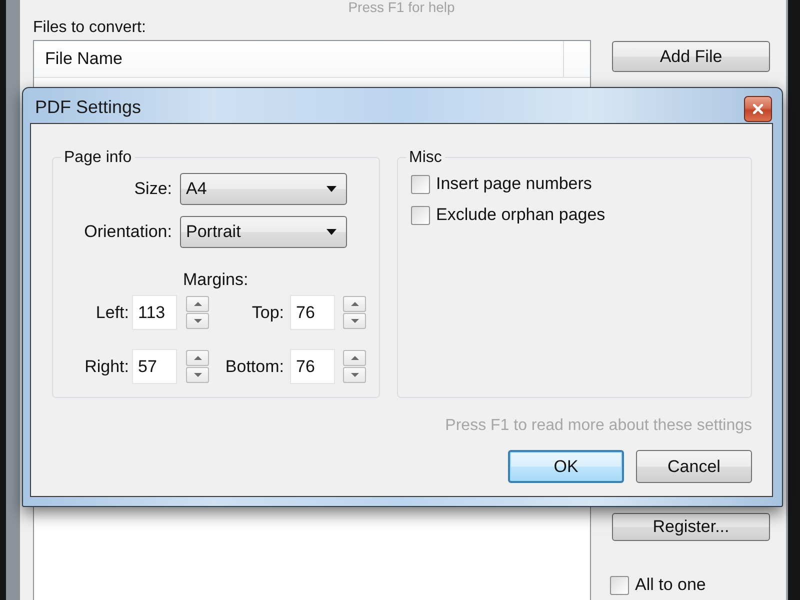  I want to click on size-label: Size:, so click(152, 189).